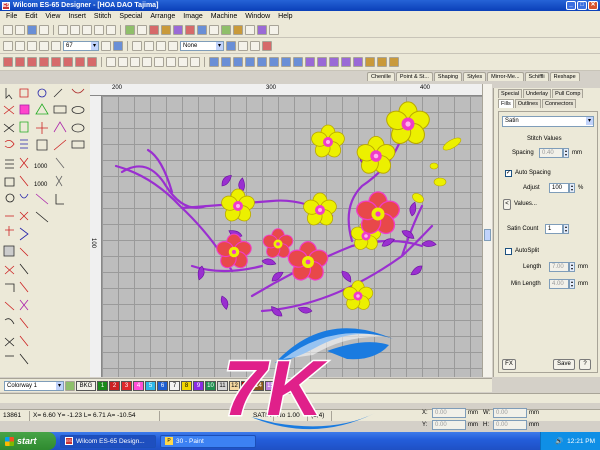 The height and width of the screenshot is (450, 600). I want to click on tab-reshape: Reshape, so click(564, 76).